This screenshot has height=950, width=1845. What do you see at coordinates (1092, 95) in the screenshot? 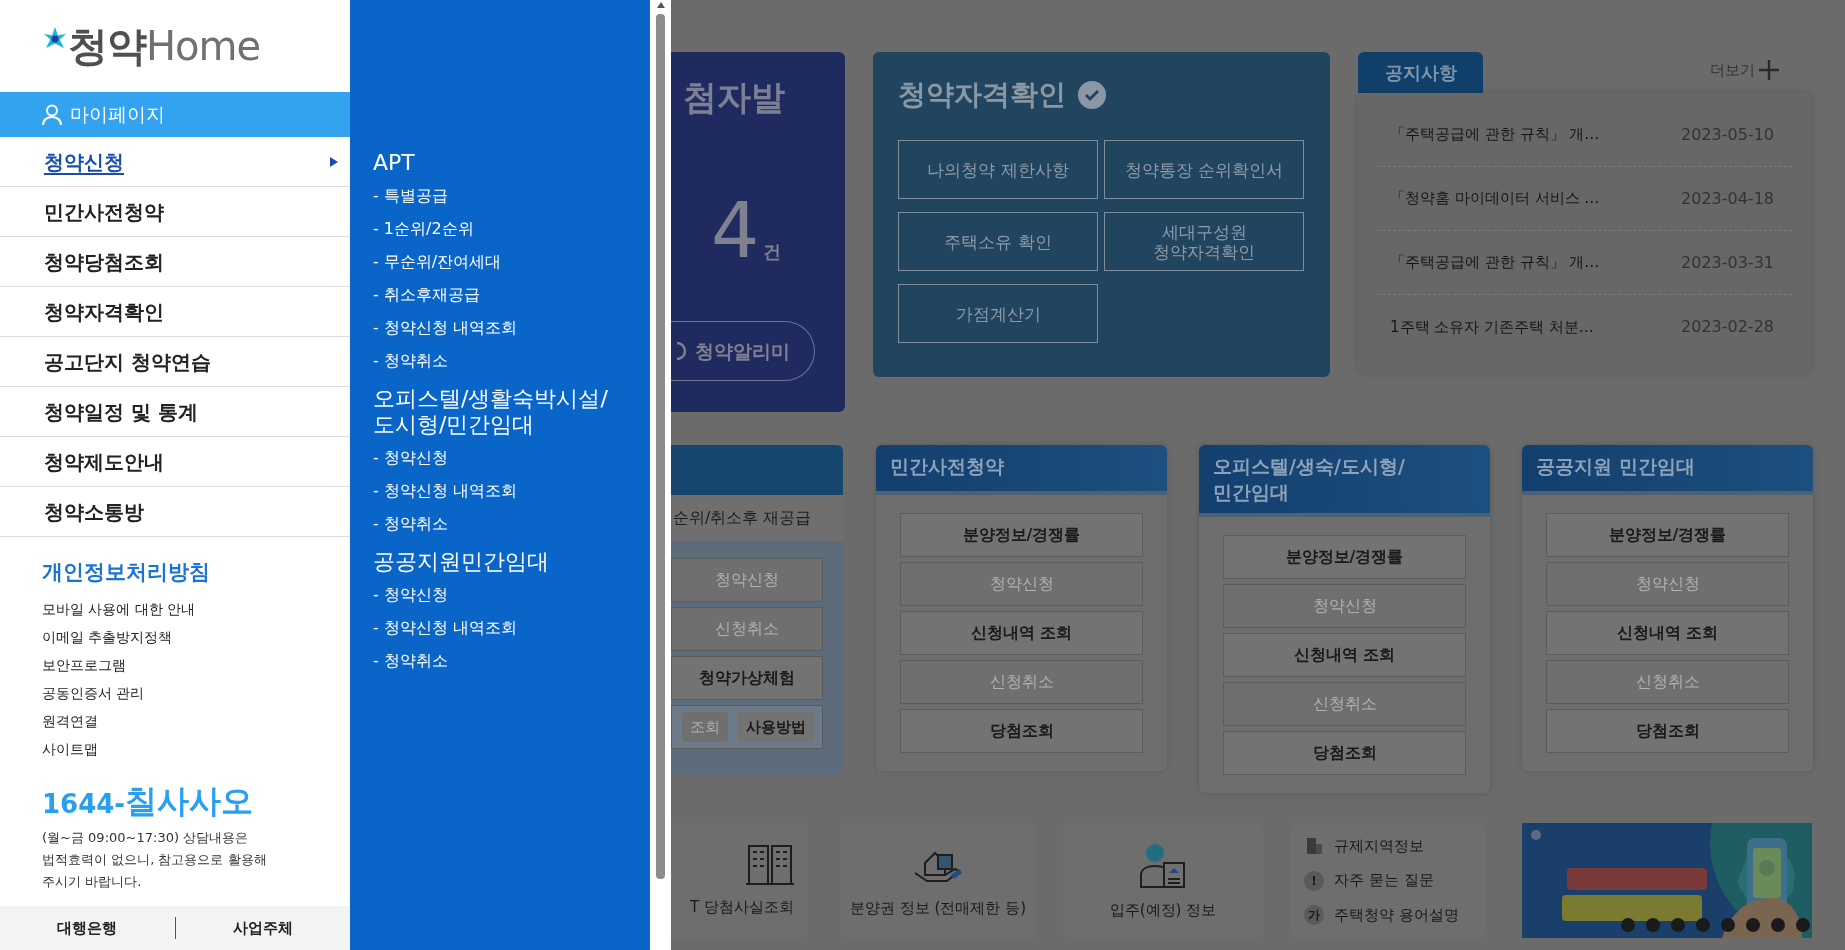
I see `check-circle-icon` at bounding box center [1092, 95].